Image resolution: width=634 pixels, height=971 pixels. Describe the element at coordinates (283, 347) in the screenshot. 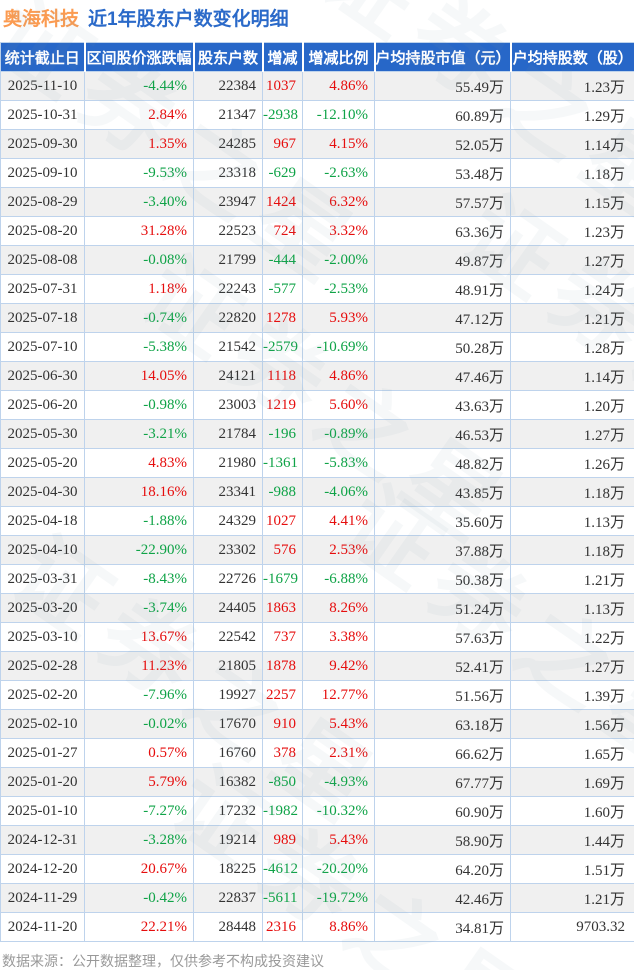

I see `change-cell: -2579` at that location.